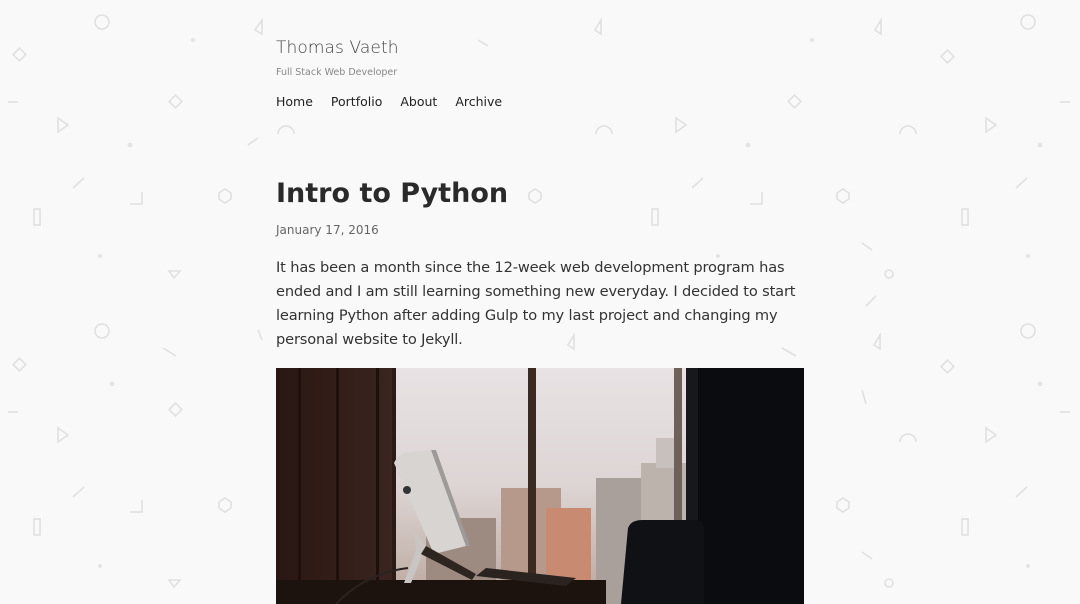  What do you see at coordinates (327, 230) in the screenshot?
I see `post-date: January 17, 2016` at bounding box center [327, 230].